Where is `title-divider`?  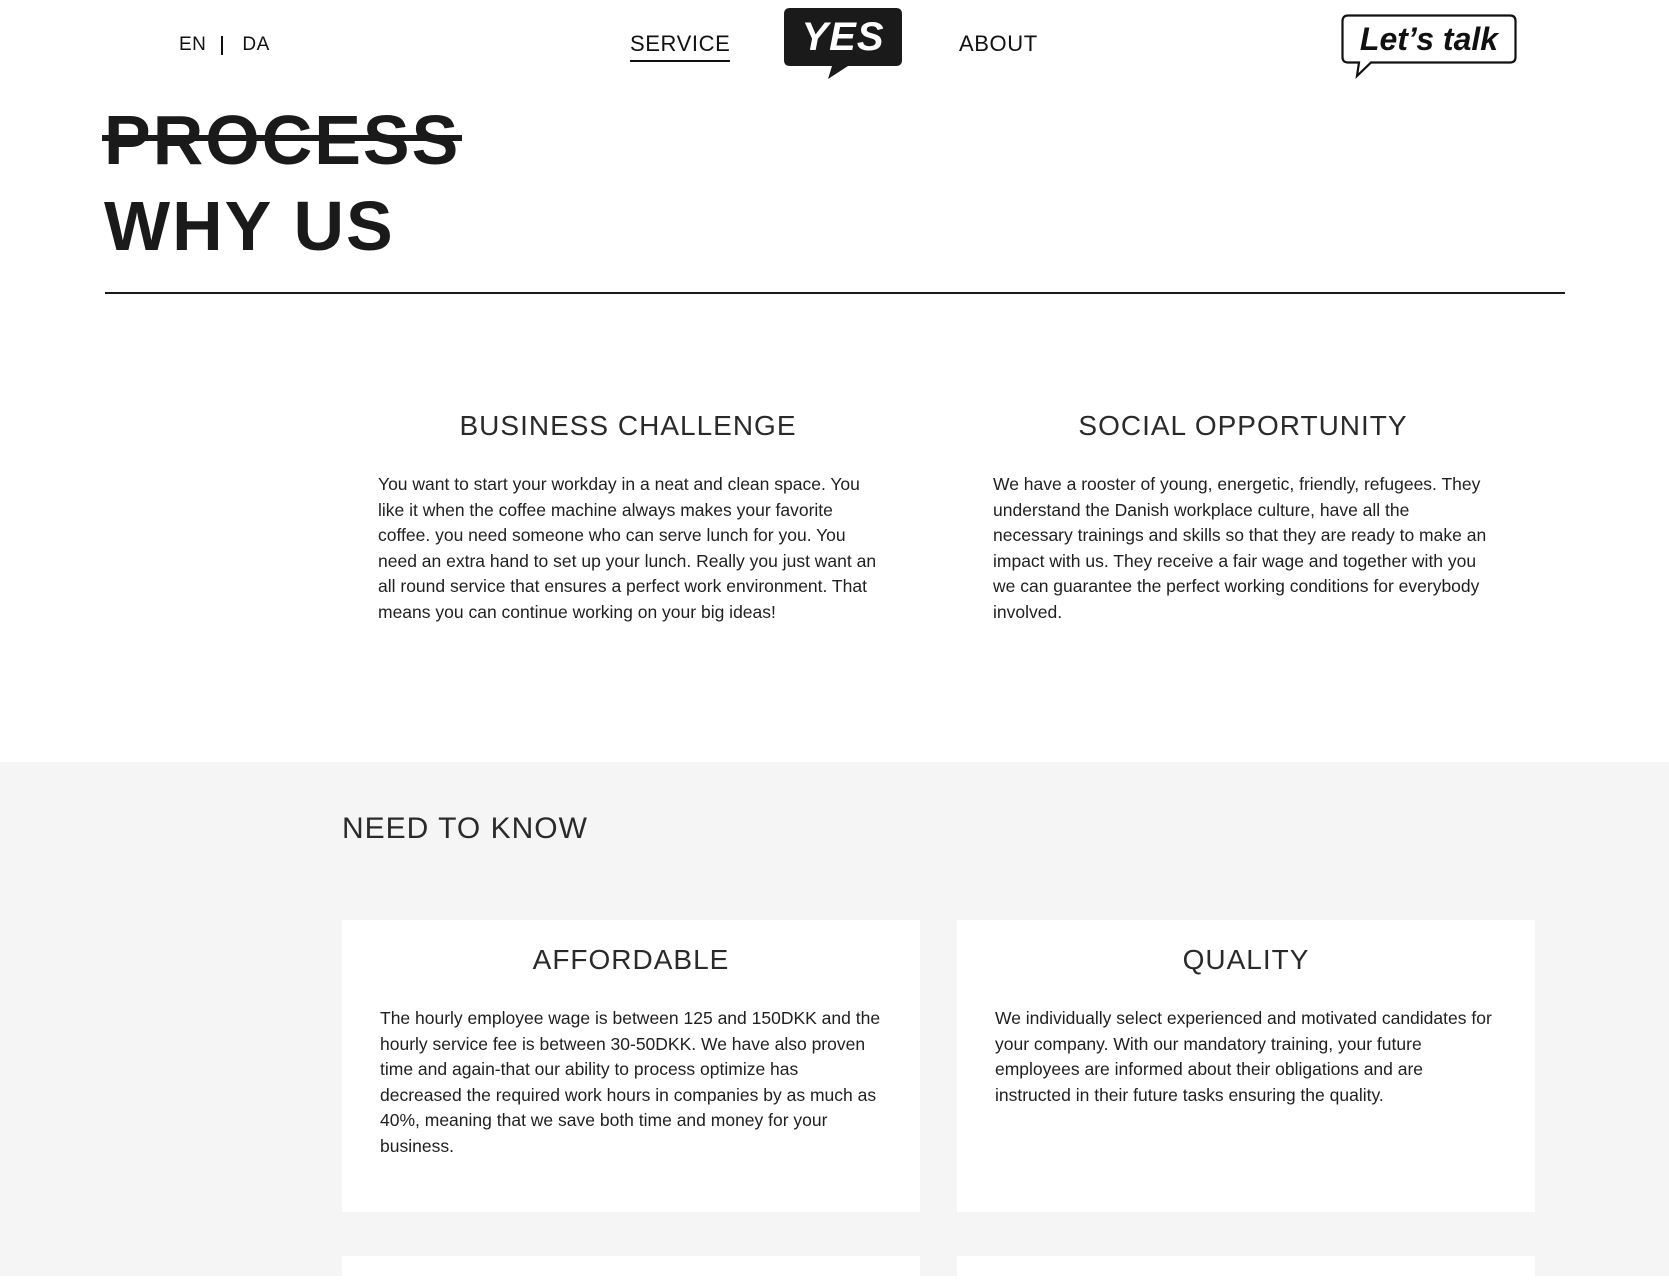 title-divider is located at coordinates (835, 293).